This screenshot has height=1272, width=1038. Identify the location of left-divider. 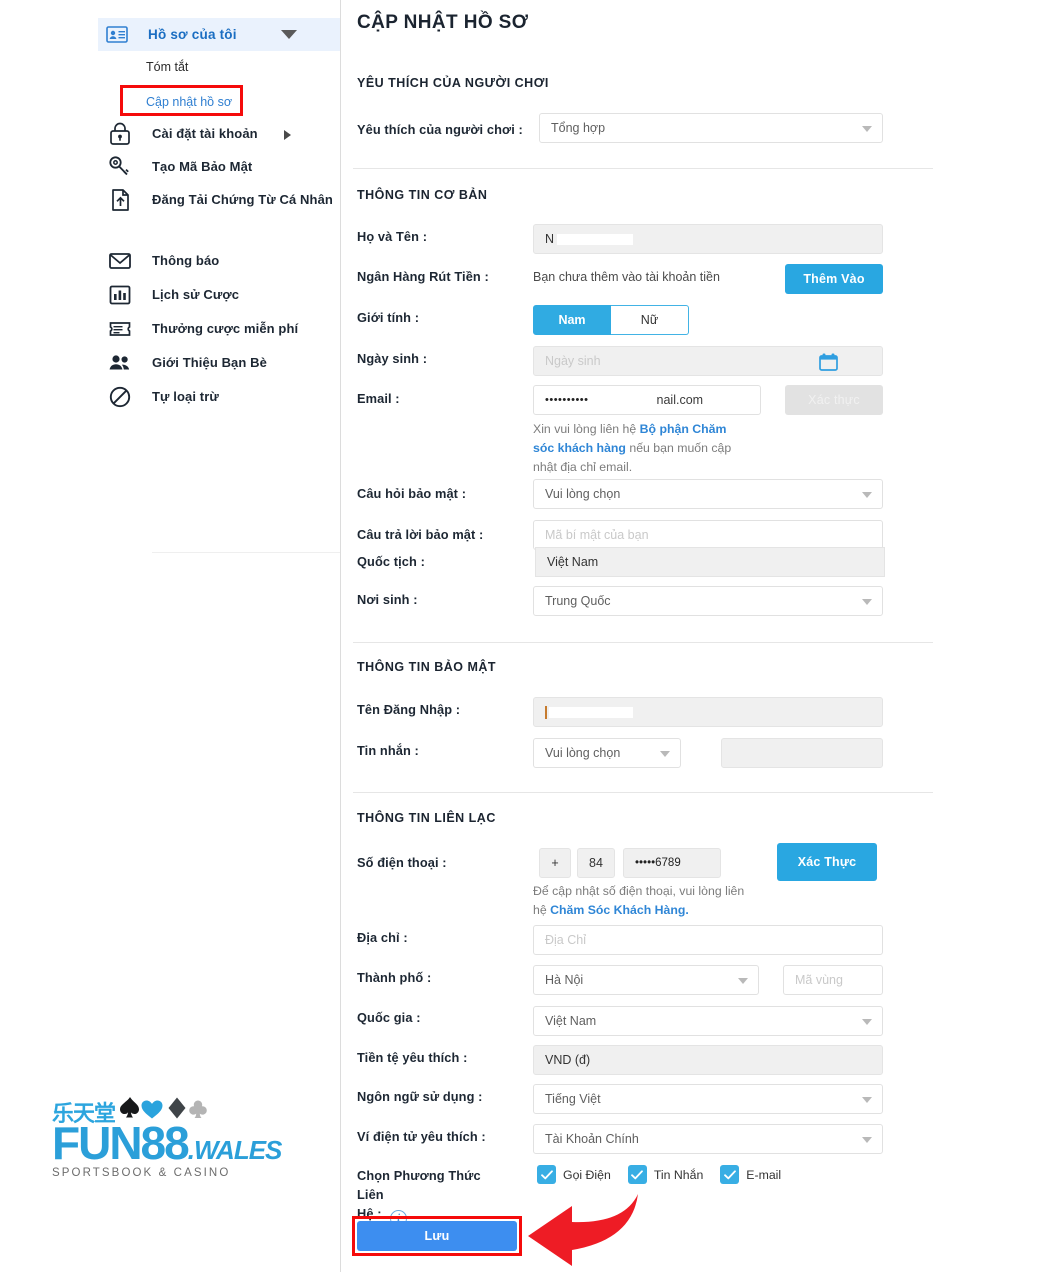
(247, 552).